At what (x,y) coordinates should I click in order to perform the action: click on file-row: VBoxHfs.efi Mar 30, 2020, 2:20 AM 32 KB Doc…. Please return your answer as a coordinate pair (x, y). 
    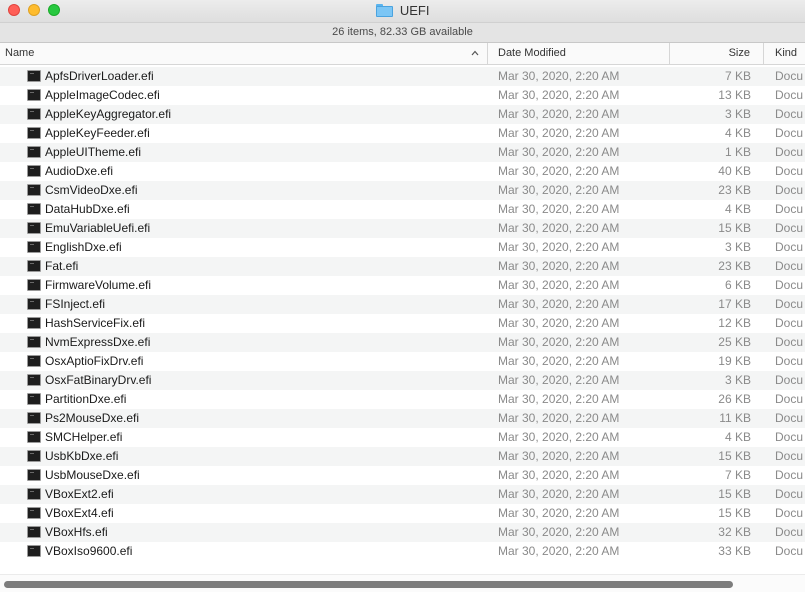
    Looking at the image, I should click on (402, 532).